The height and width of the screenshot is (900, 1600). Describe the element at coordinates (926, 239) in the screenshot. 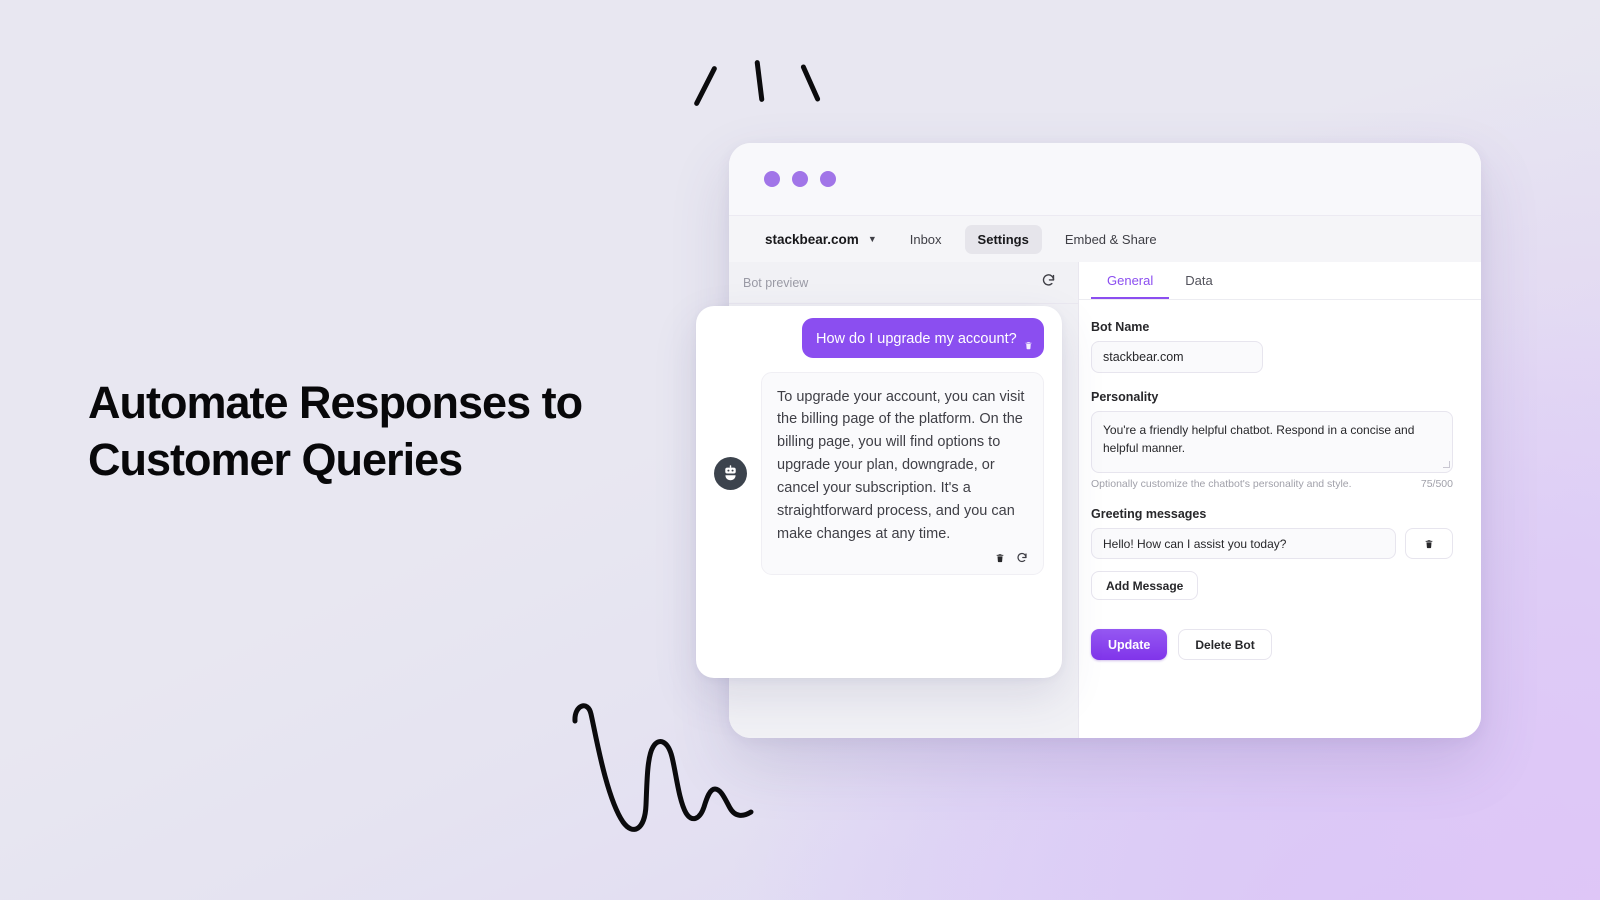

I see `nav-item-inbox: Inbox` at that location.